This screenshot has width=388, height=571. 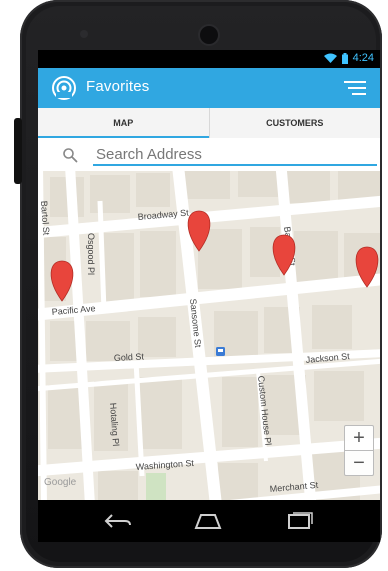 What do you see at coordinates (363, 58) in the screenshot?
I see `status-time: 4:24` at bounding box center [363, 58].